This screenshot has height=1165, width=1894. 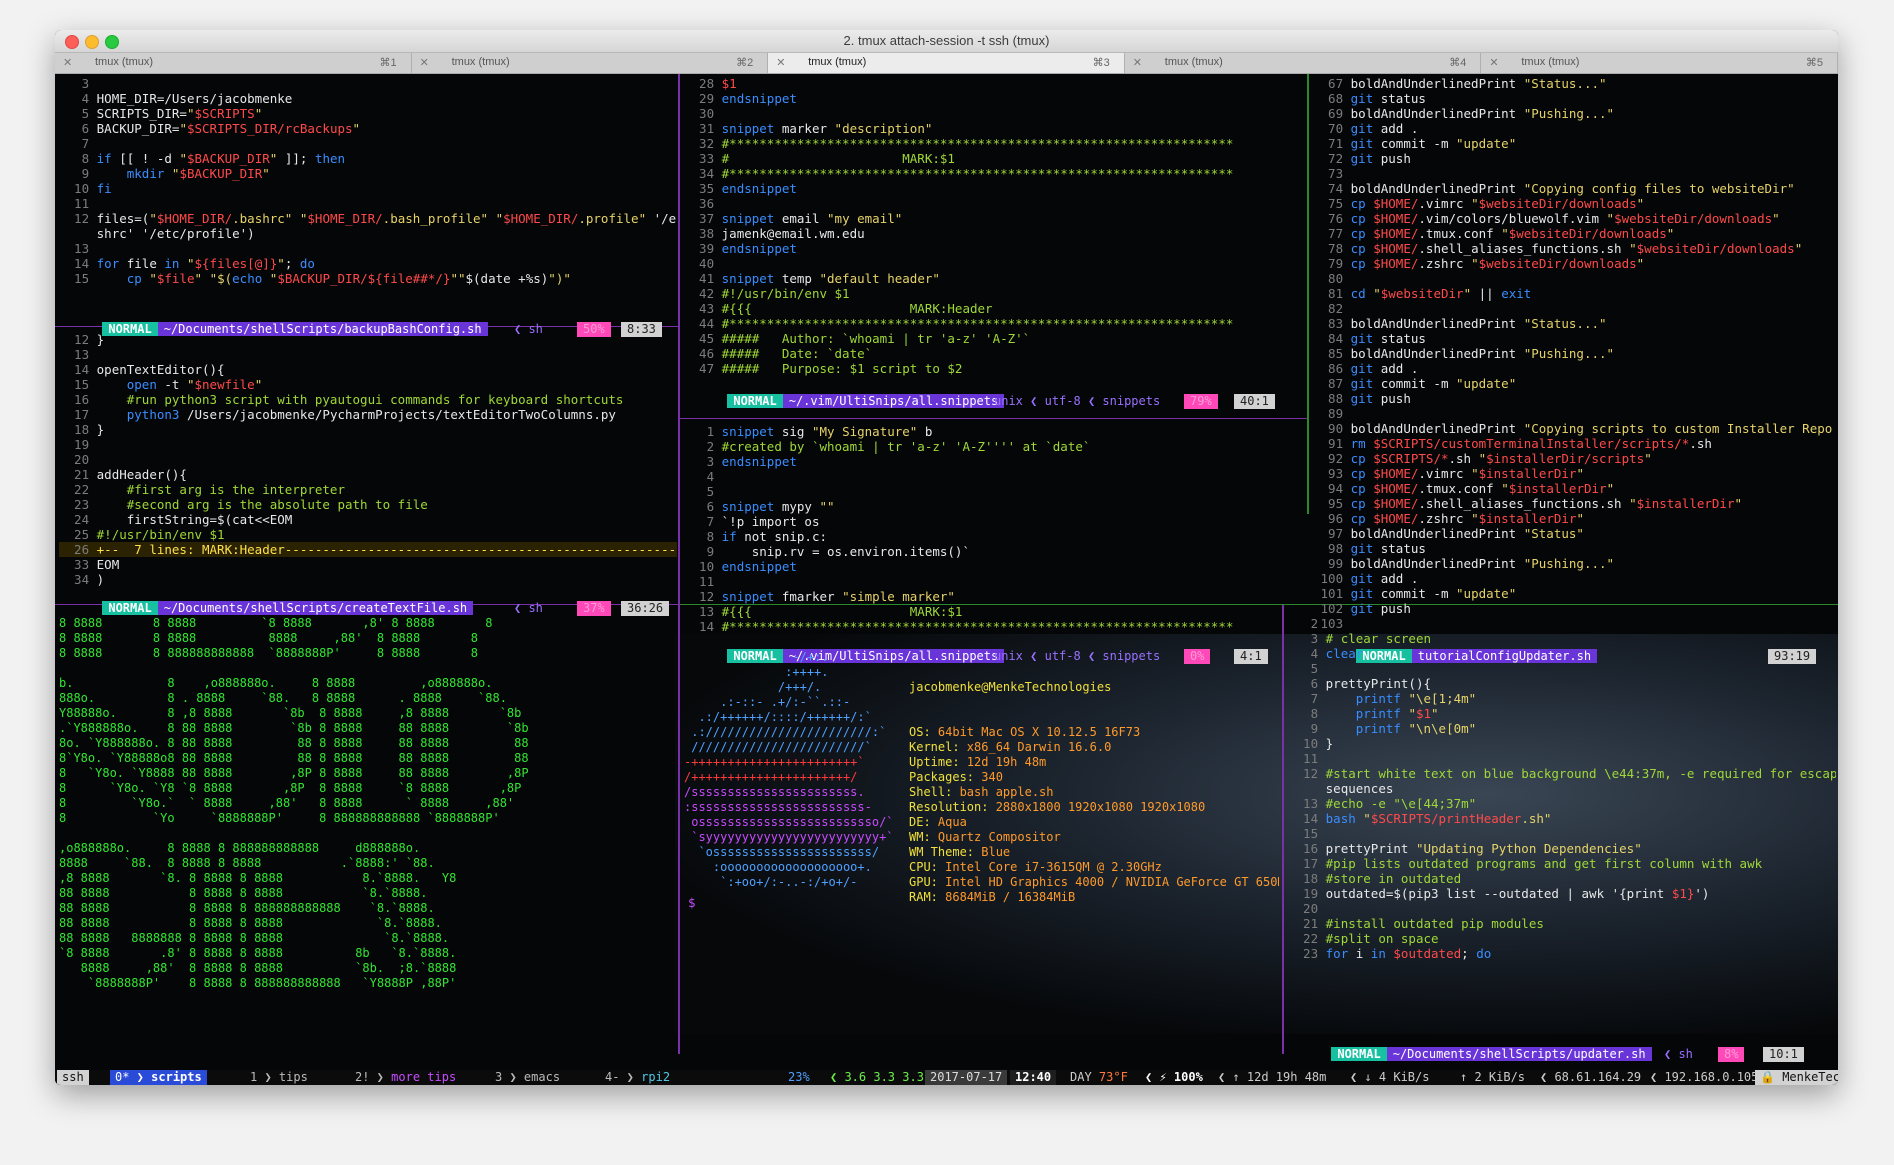 What do you see at coordinates (368, 158) in the screenshot?
I see `code-line: 8 if [[ ! -d "$BACKUP_DIR" ]]; then` at bounding box center [368, 158].